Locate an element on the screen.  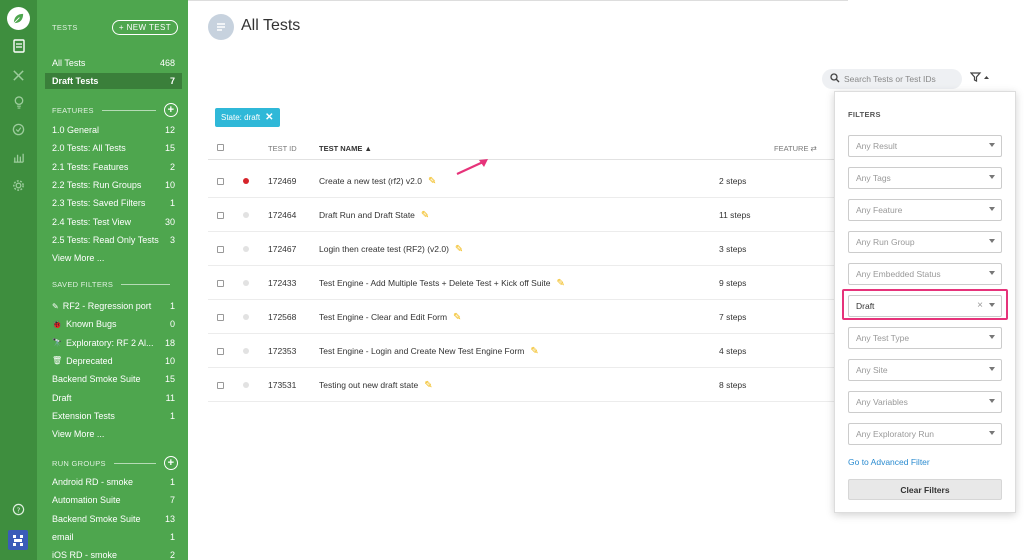
lightbulb-icon is located at coordinates (18, 102).